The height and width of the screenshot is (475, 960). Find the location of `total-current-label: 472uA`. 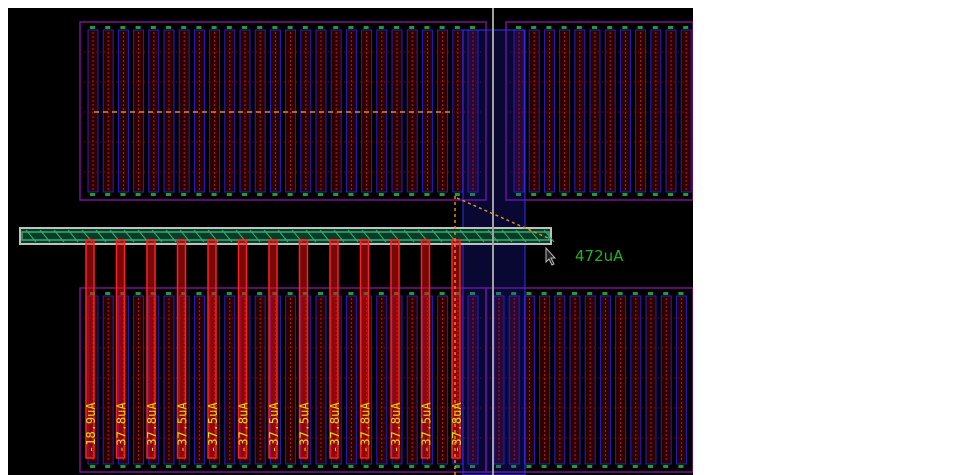

total-current-label: 472uA is located at coordinates (599, 256).